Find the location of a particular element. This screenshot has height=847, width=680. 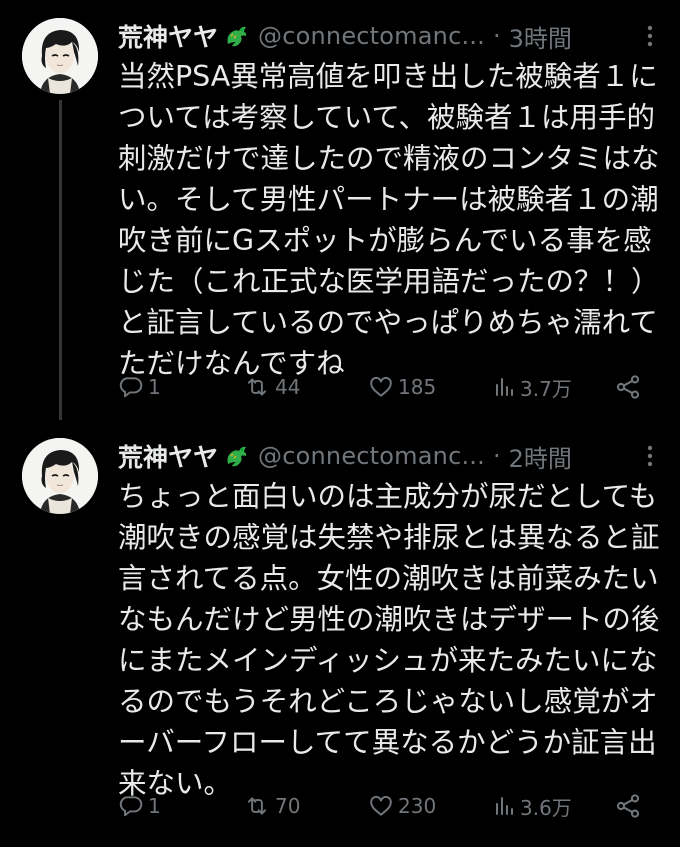

view-count: 3.6万 is located at coordinates (546, 807).